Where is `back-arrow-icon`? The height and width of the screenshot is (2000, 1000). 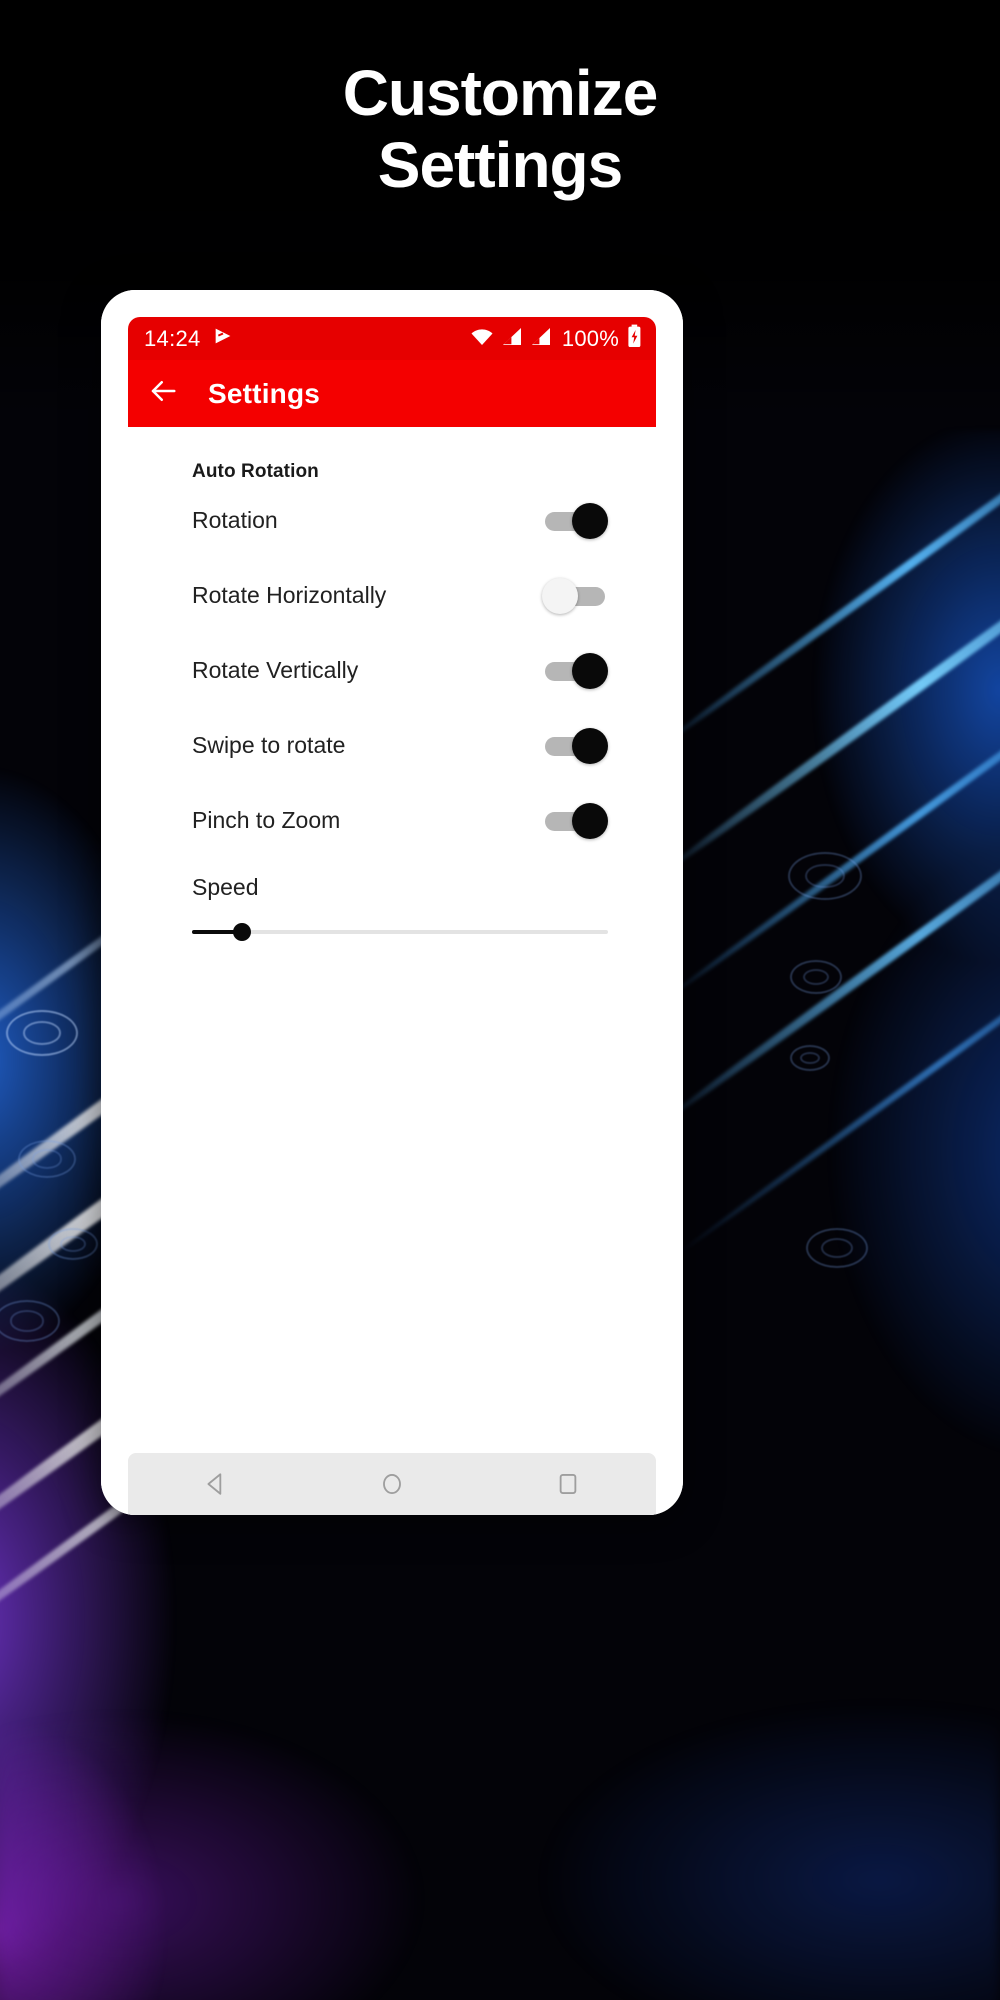
back-arrow-icon is located at coordinates (163, 393).